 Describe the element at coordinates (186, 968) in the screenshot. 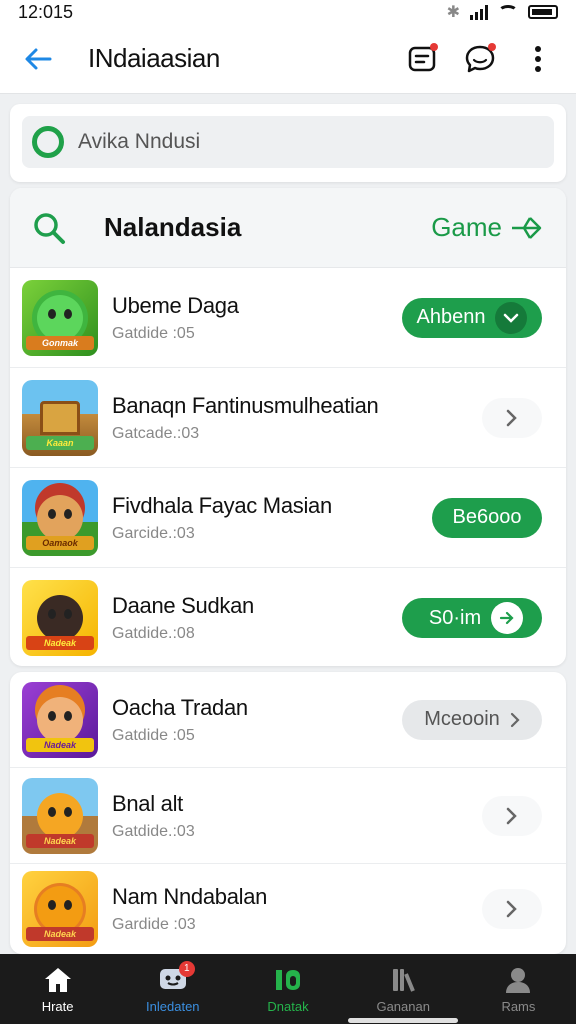

I see `nav-badge: 1` at that location.